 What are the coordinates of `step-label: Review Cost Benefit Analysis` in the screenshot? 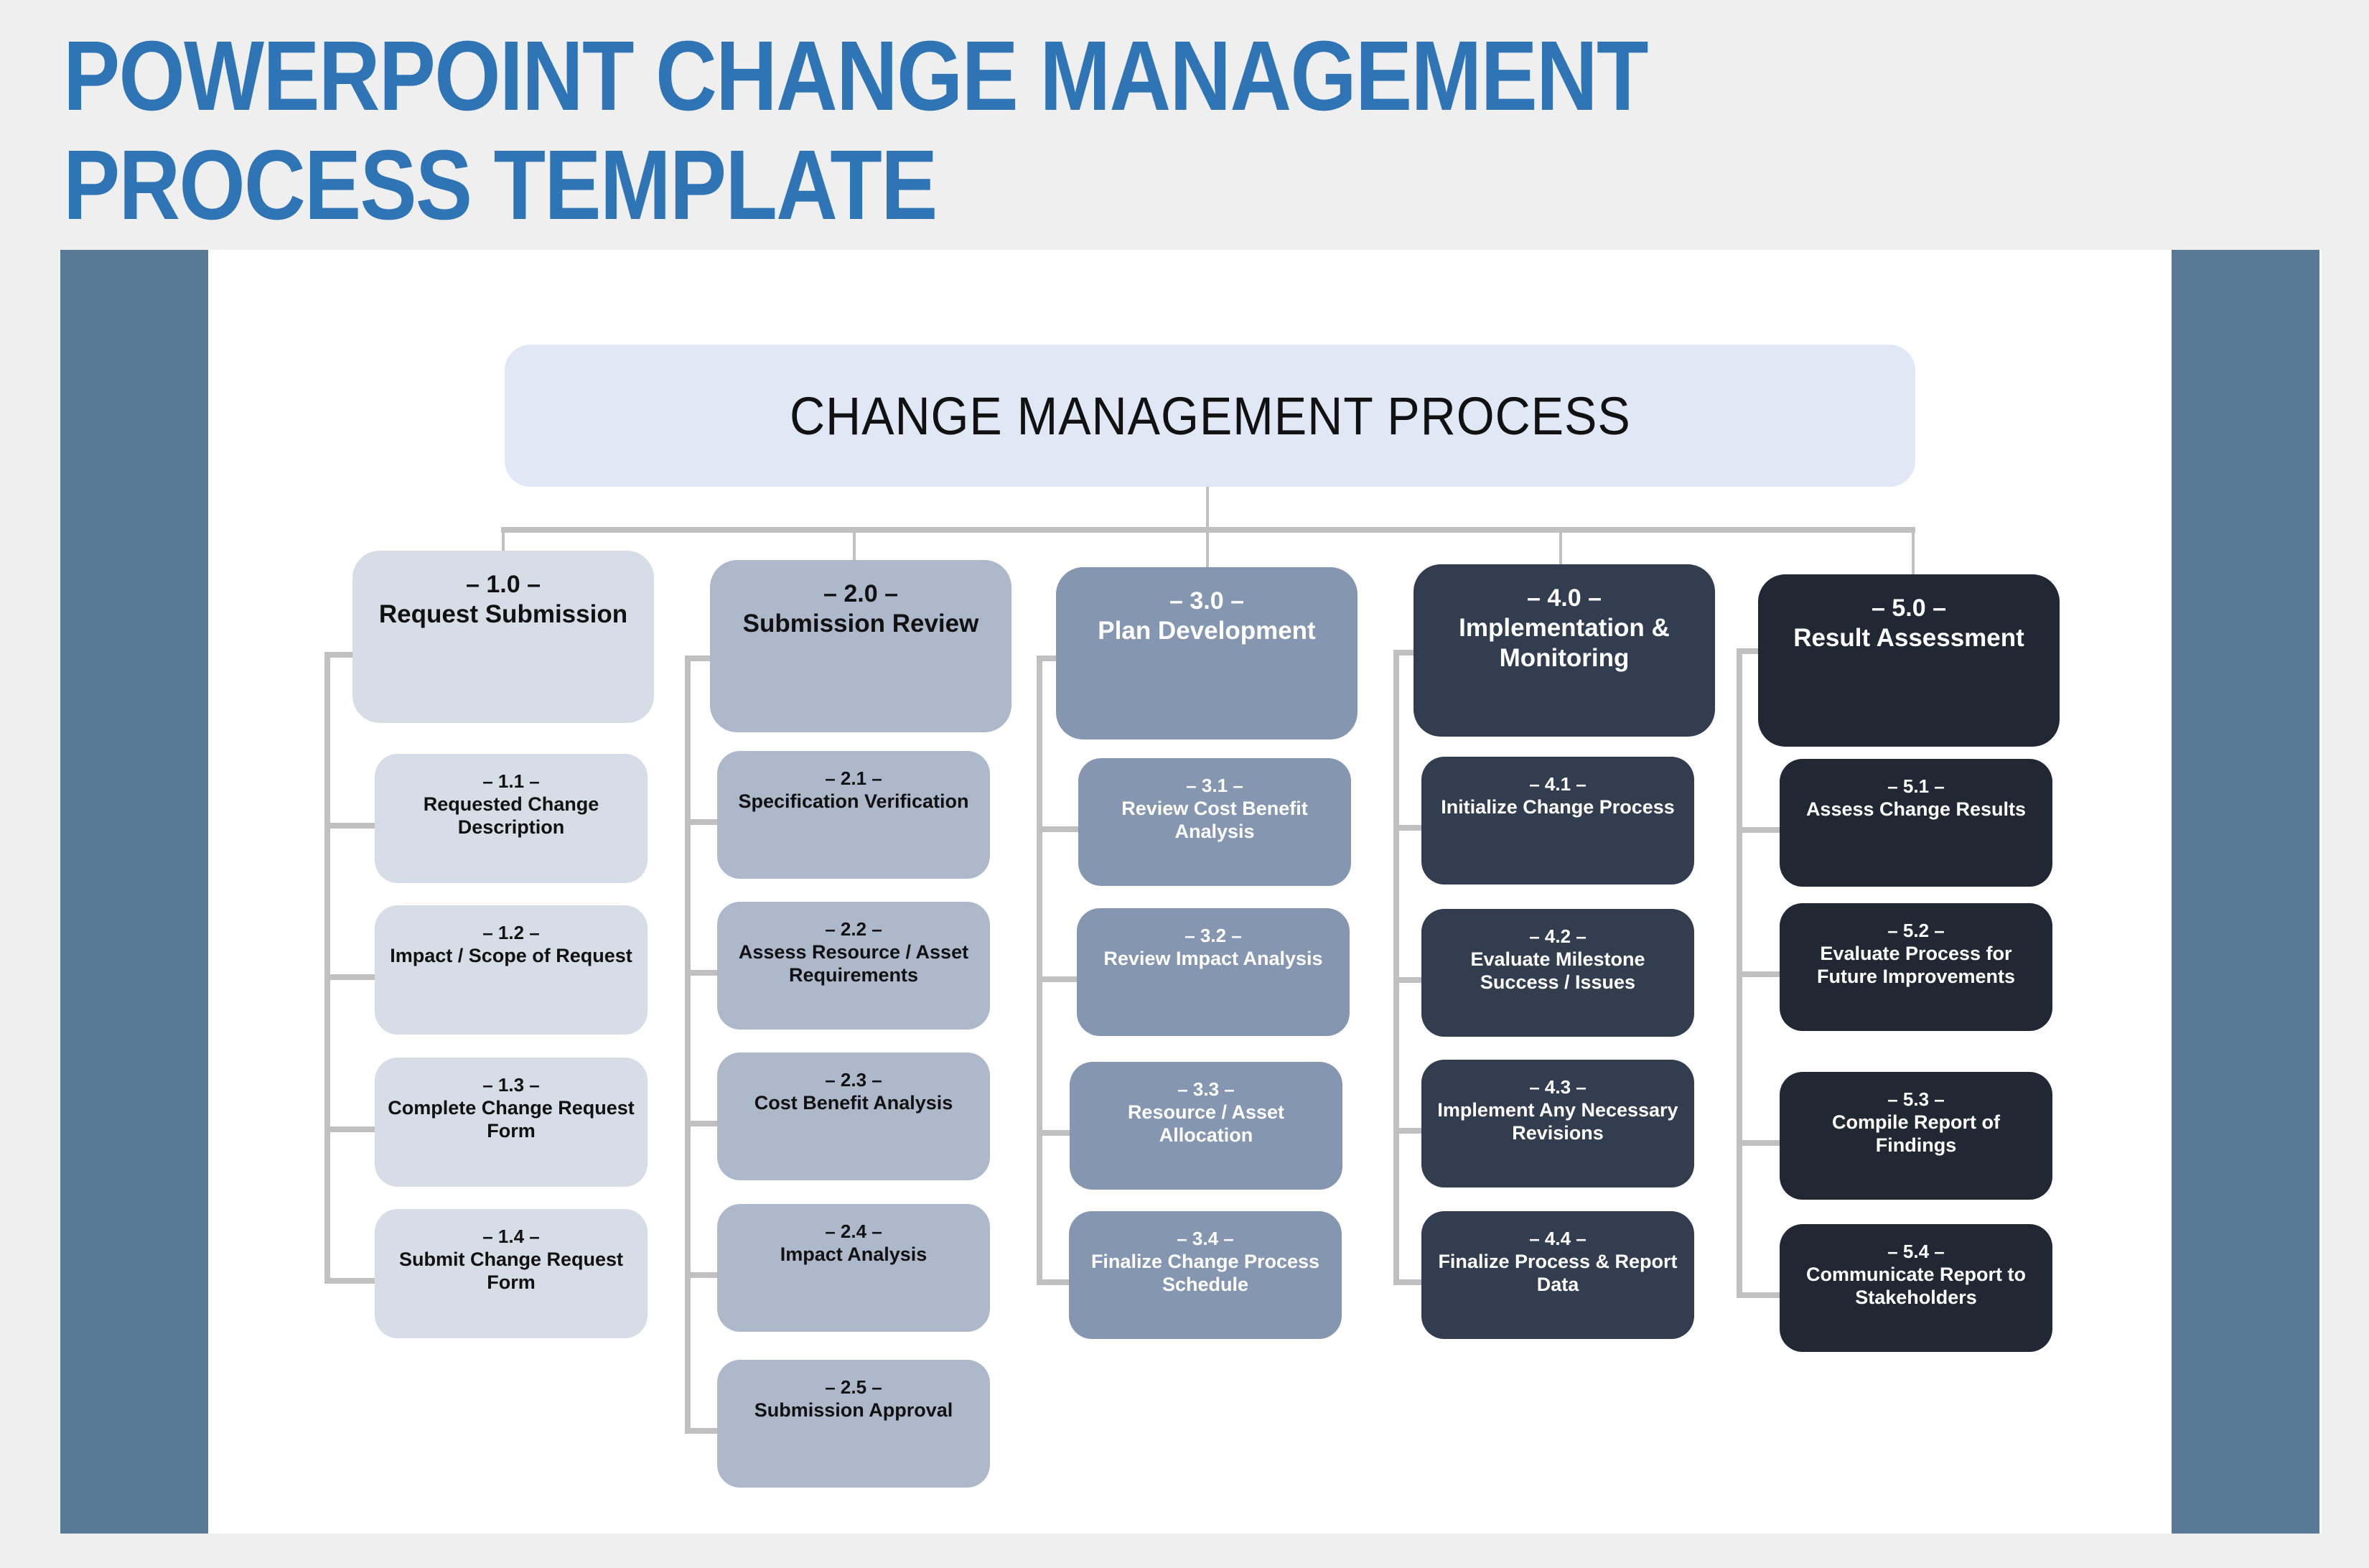 It's located at (1215, 820).